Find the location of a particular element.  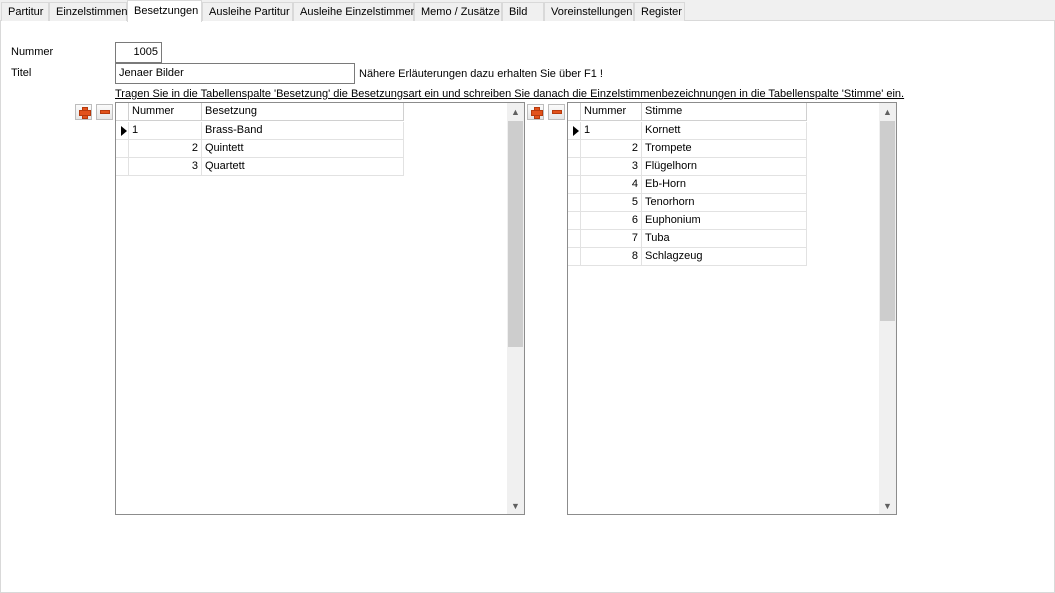

stimme-grid-header: Nummer Stimme is located at coordinates (687, 112).